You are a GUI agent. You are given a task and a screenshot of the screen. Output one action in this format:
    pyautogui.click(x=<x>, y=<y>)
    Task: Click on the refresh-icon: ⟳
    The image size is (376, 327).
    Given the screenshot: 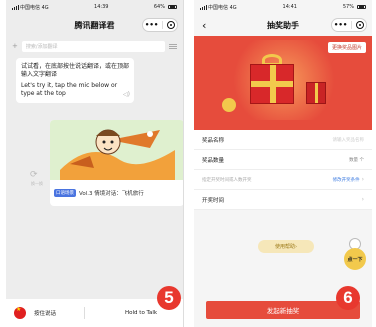 What is the action you would take?
    pyautogui.click(x=34, y=175)
    